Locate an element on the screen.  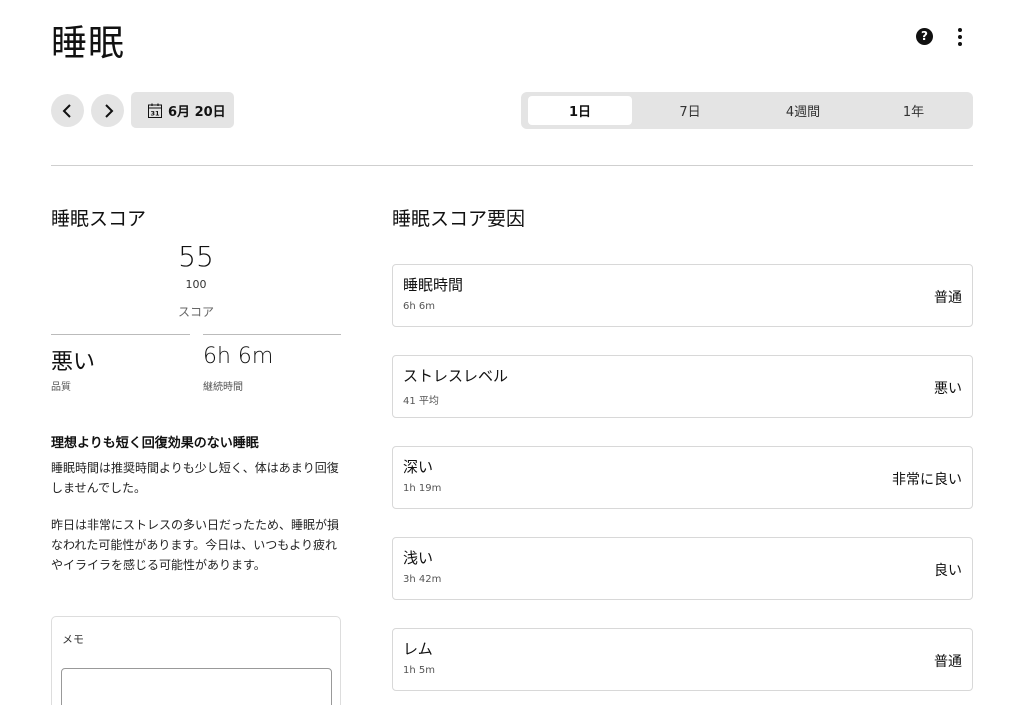
factor-card-light-sleep: 浅い 3h 42m 良い is located at coordinates (682, 568).